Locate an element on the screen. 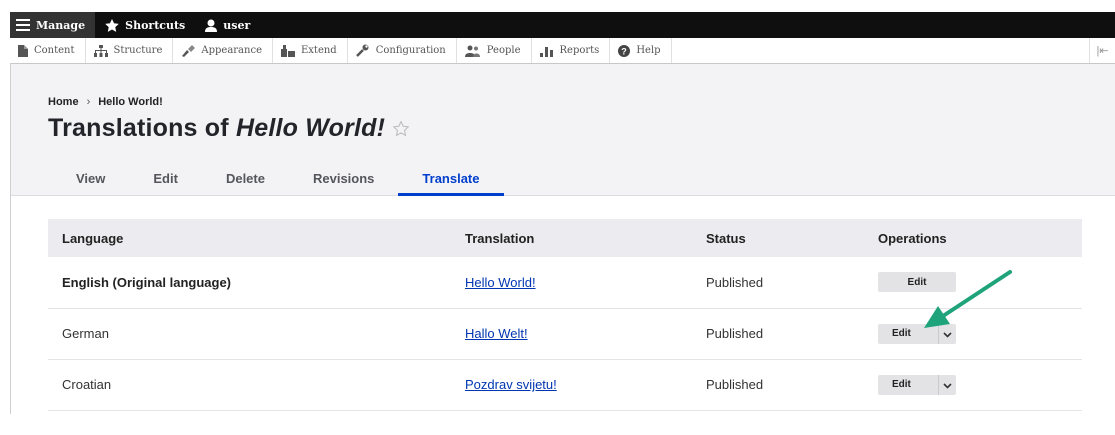  star-icon is located at coordinates (112, 25).